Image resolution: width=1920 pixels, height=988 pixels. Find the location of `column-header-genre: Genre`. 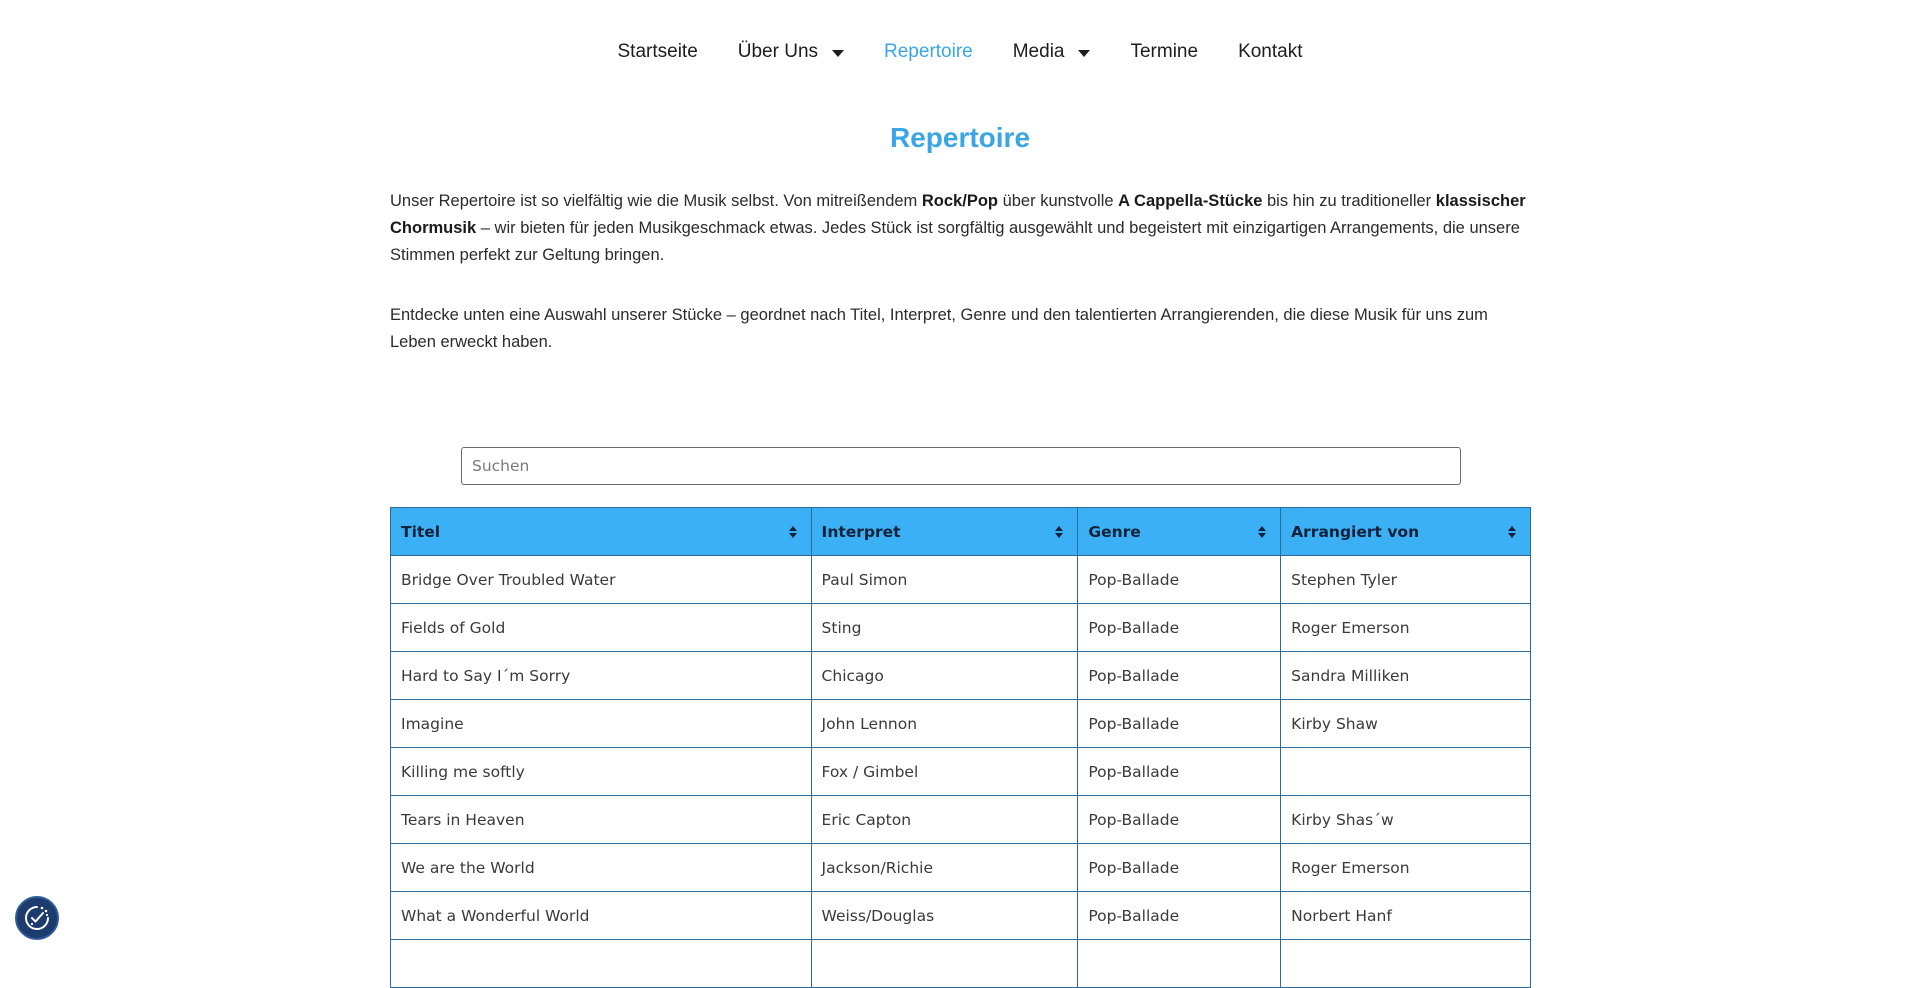

column-header-genre: Genre is located at coordinates (1179, 531).